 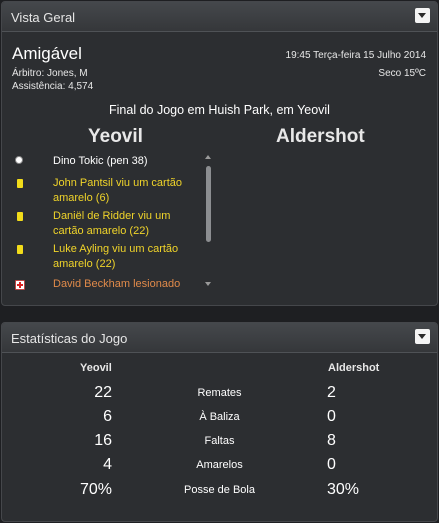 What do you see at coordinates (219, 490) in the screenshot?
I see `stat-label: Posse de Bola` at bounding box center [219, 490].